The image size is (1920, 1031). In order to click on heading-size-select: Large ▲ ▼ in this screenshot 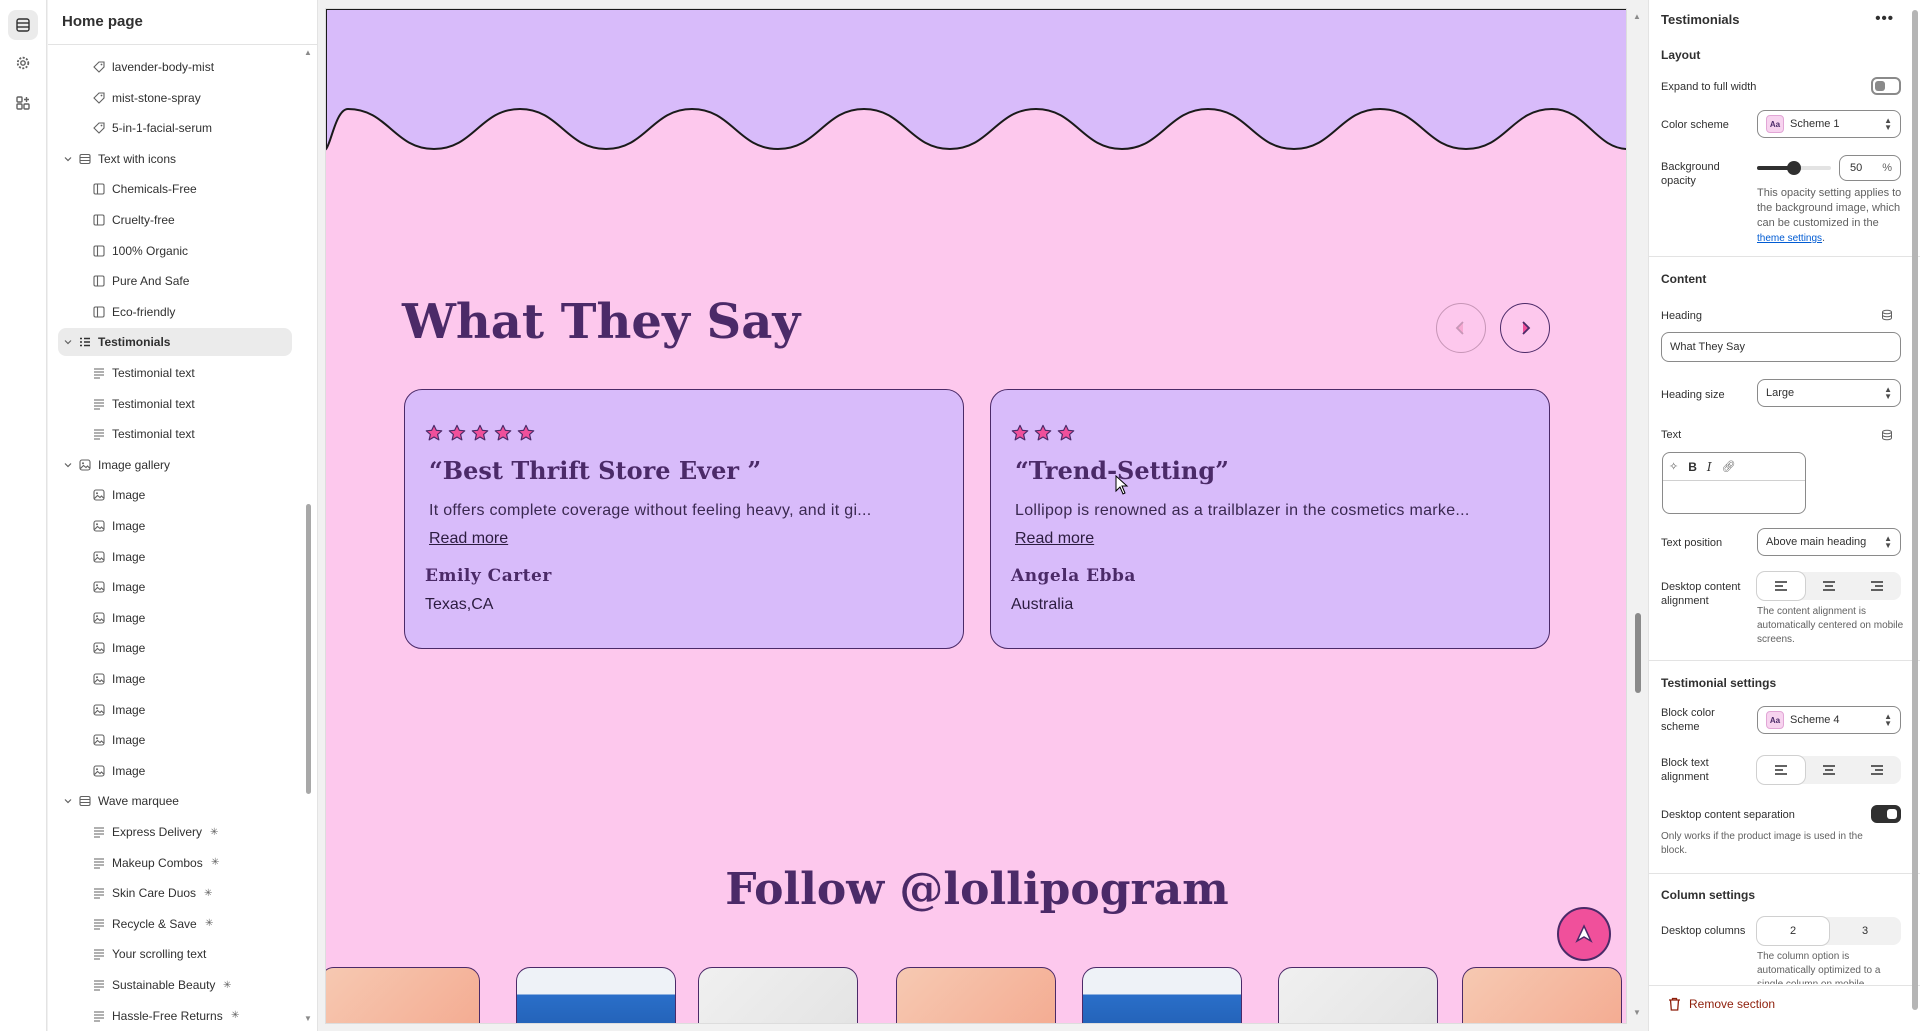, I will do `click(1829, 393)`.